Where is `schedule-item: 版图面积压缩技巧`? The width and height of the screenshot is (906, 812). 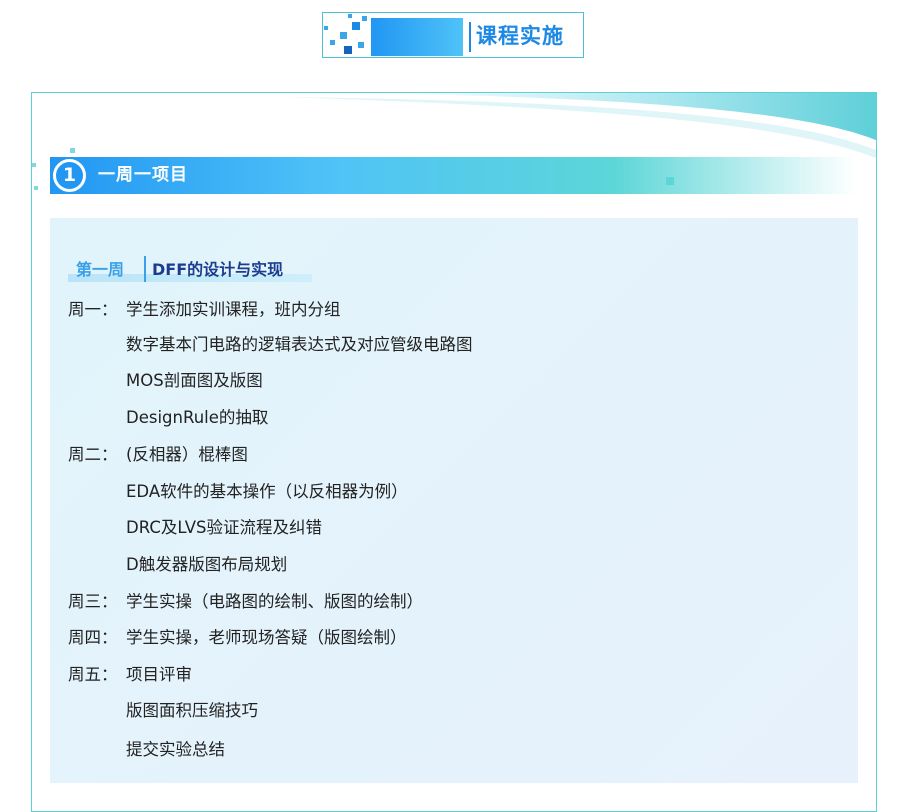
schedule-item: 版图面积压缩技巧 is located at coordinates (192, 710).